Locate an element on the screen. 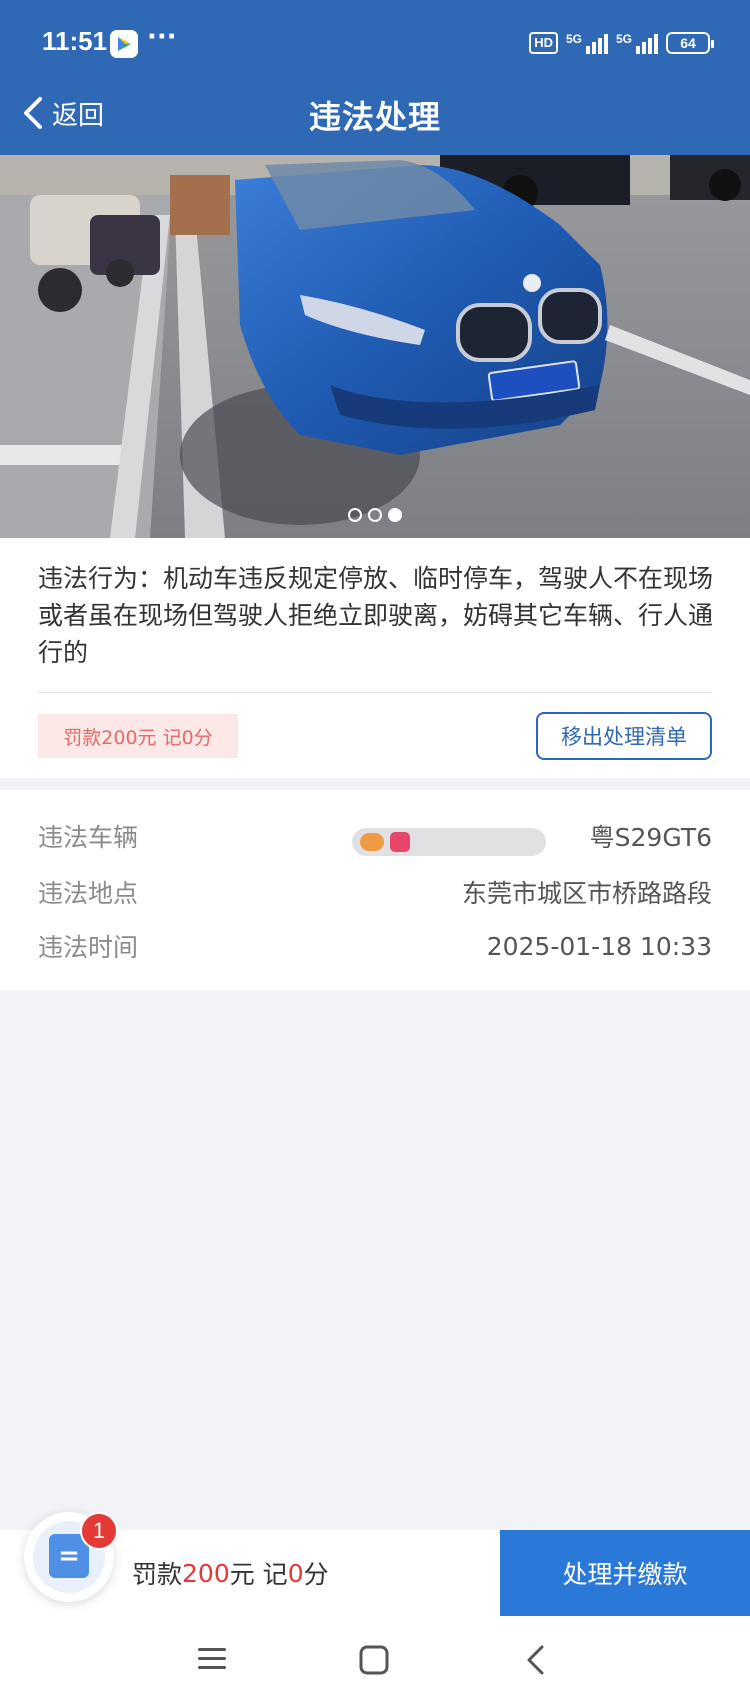 The height and width of the screenshot is (1708, 750). divider is located at coordinates (375, 692).